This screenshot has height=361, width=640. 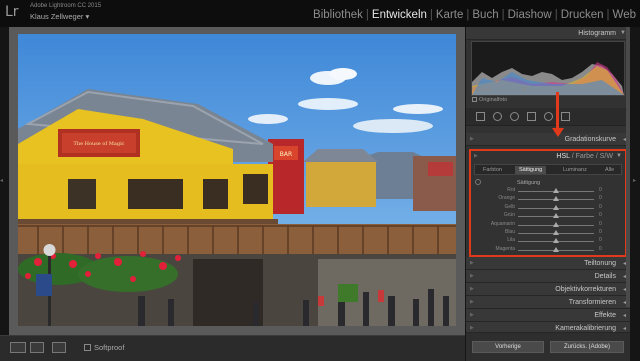 I want to click on user-name-menu: Klaus Zellweger ▾, so click(x=59, y=16).